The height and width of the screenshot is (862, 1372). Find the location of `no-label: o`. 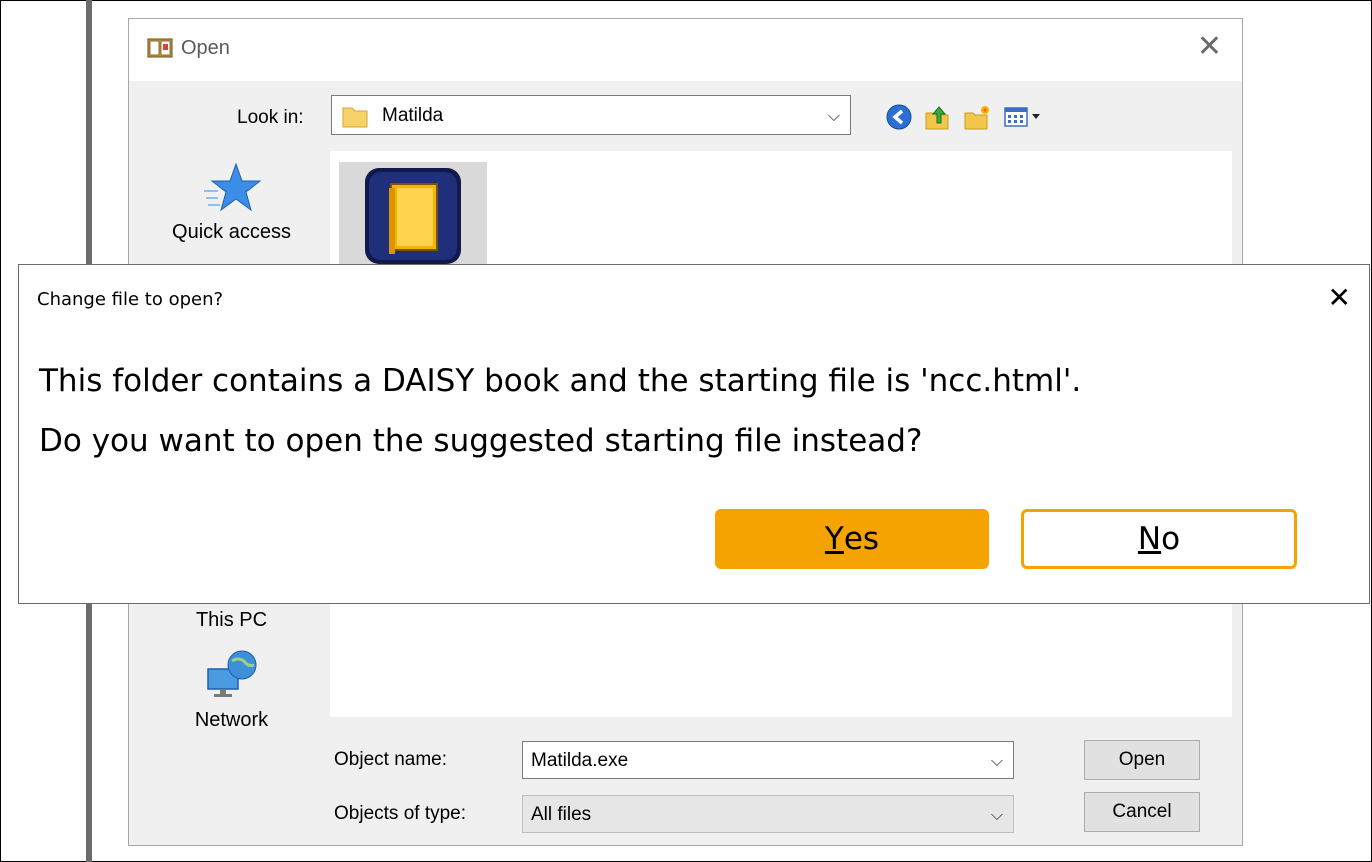

no-label: o is located at coordinates (1171, 539).